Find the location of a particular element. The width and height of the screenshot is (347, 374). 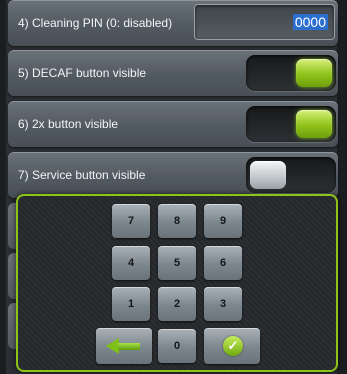

key-5: 5 is located at coordinates (177, 263).